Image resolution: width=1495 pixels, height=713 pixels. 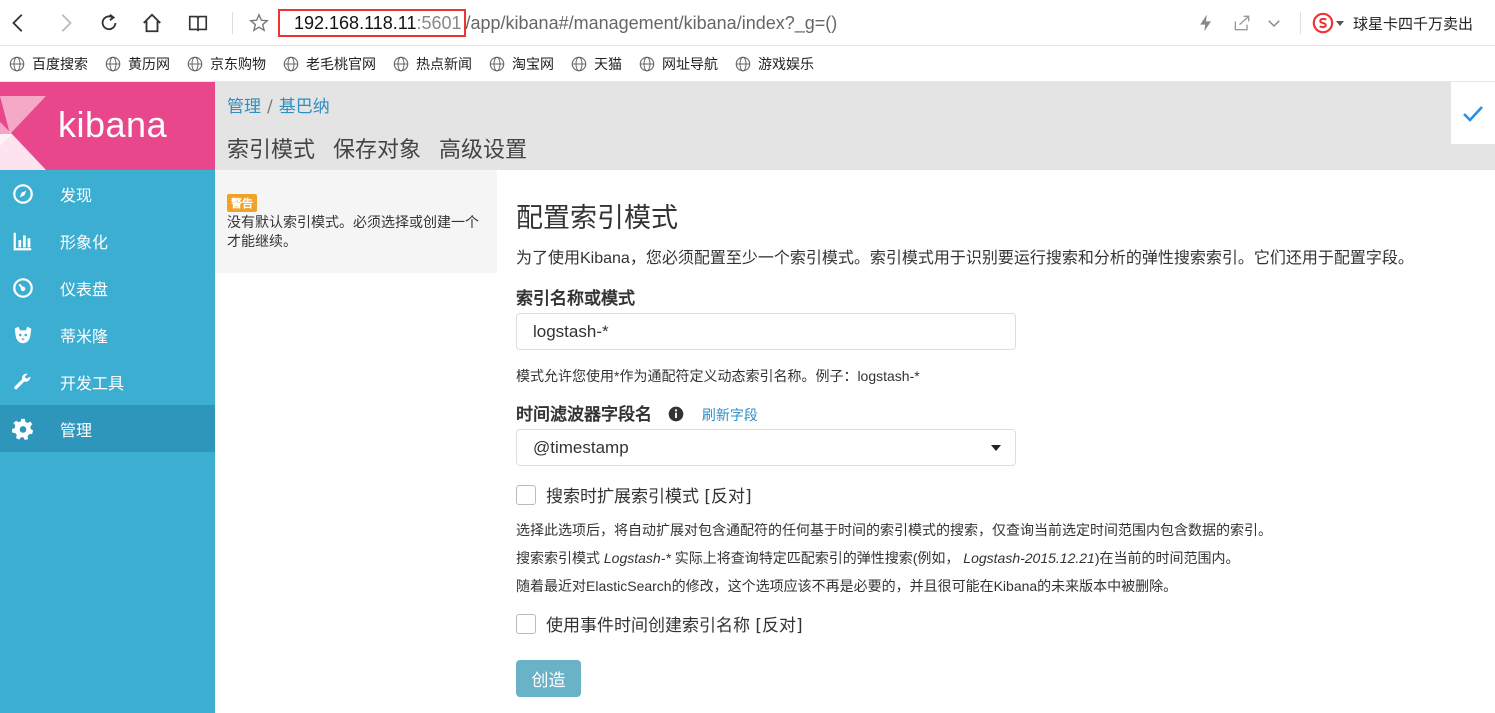 I want to click on lightning-icon, so click(x=1205, y=23).